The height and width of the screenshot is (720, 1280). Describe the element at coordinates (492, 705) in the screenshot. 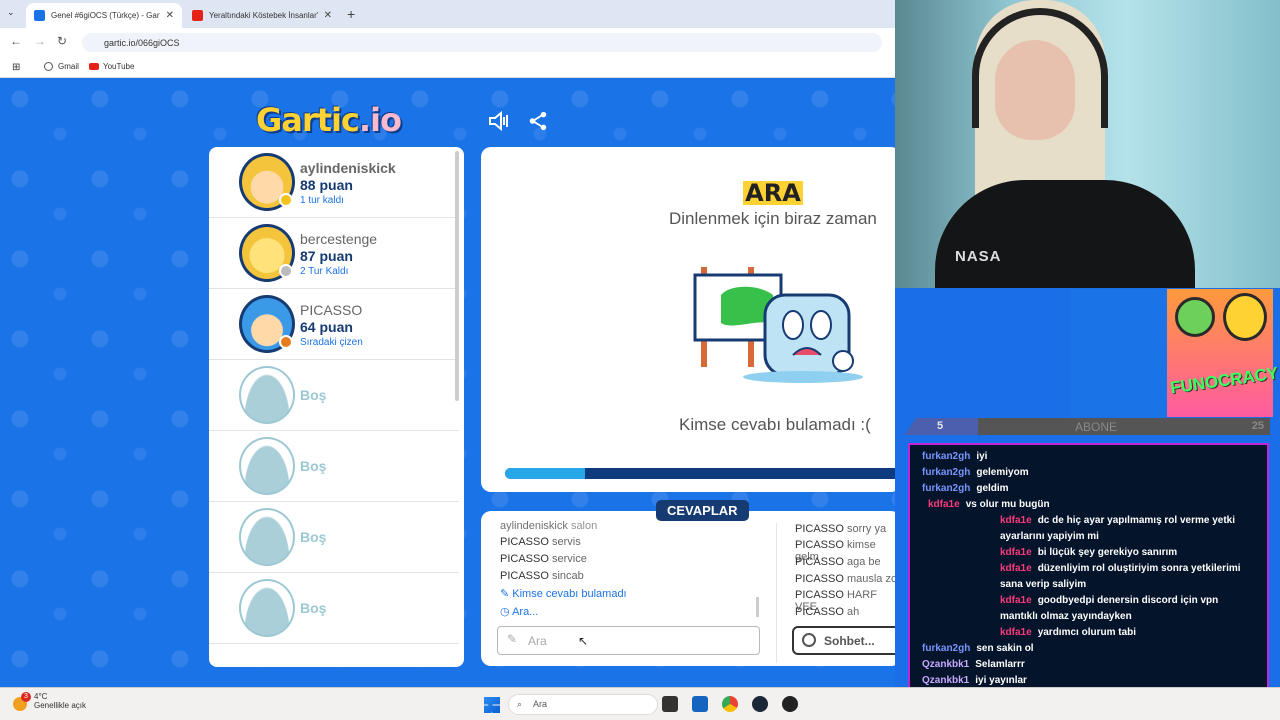

I see `windows-start-icon` at that location.